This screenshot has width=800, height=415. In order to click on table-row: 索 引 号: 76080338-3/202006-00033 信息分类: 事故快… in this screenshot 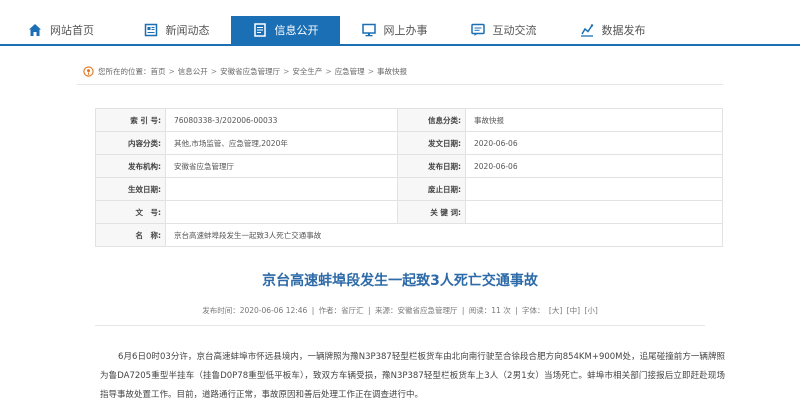, I will do `click(409, 120)`.